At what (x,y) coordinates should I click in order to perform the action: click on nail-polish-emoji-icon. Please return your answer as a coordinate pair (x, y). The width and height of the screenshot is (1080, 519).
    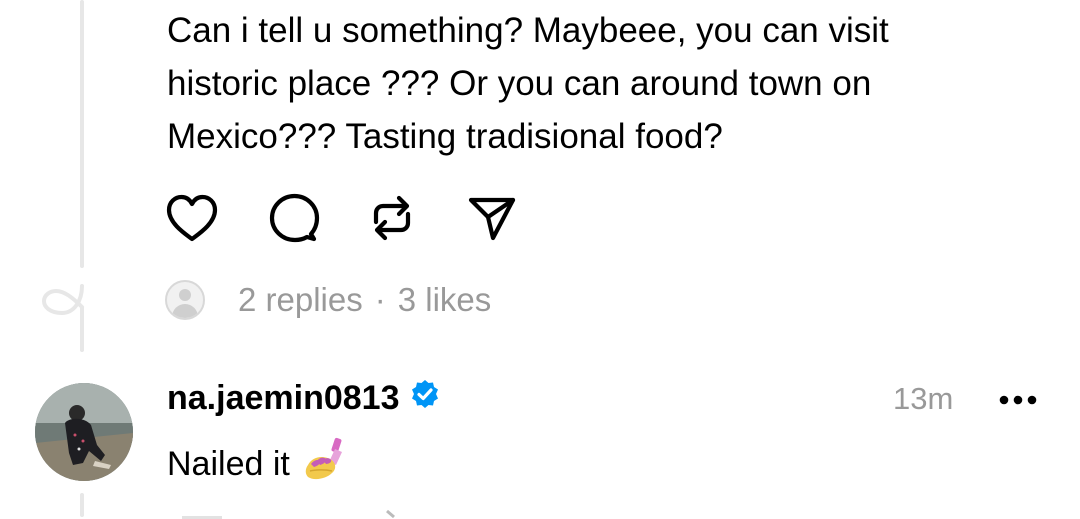
    Looking at the image, I should click on (325, 464).